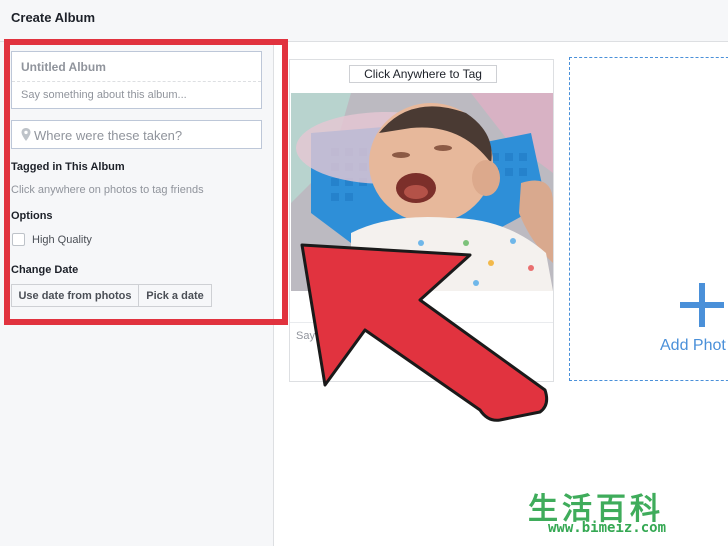 The height and width of the screenshot is (546, 728). I want to click on click-to-tag-button: Click Anywhere to Tag, so click(423, 74).